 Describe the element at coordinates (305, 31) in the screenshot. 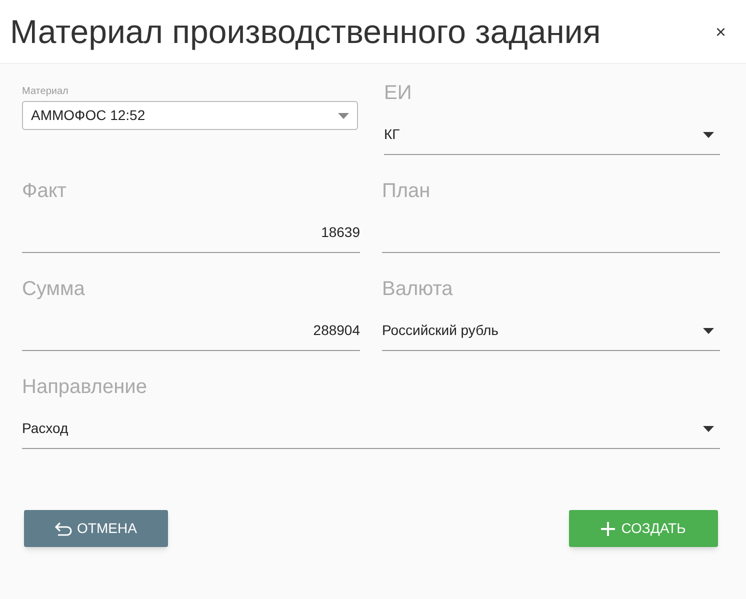

I see `dialog-title: Материал производственного задания` at that location.